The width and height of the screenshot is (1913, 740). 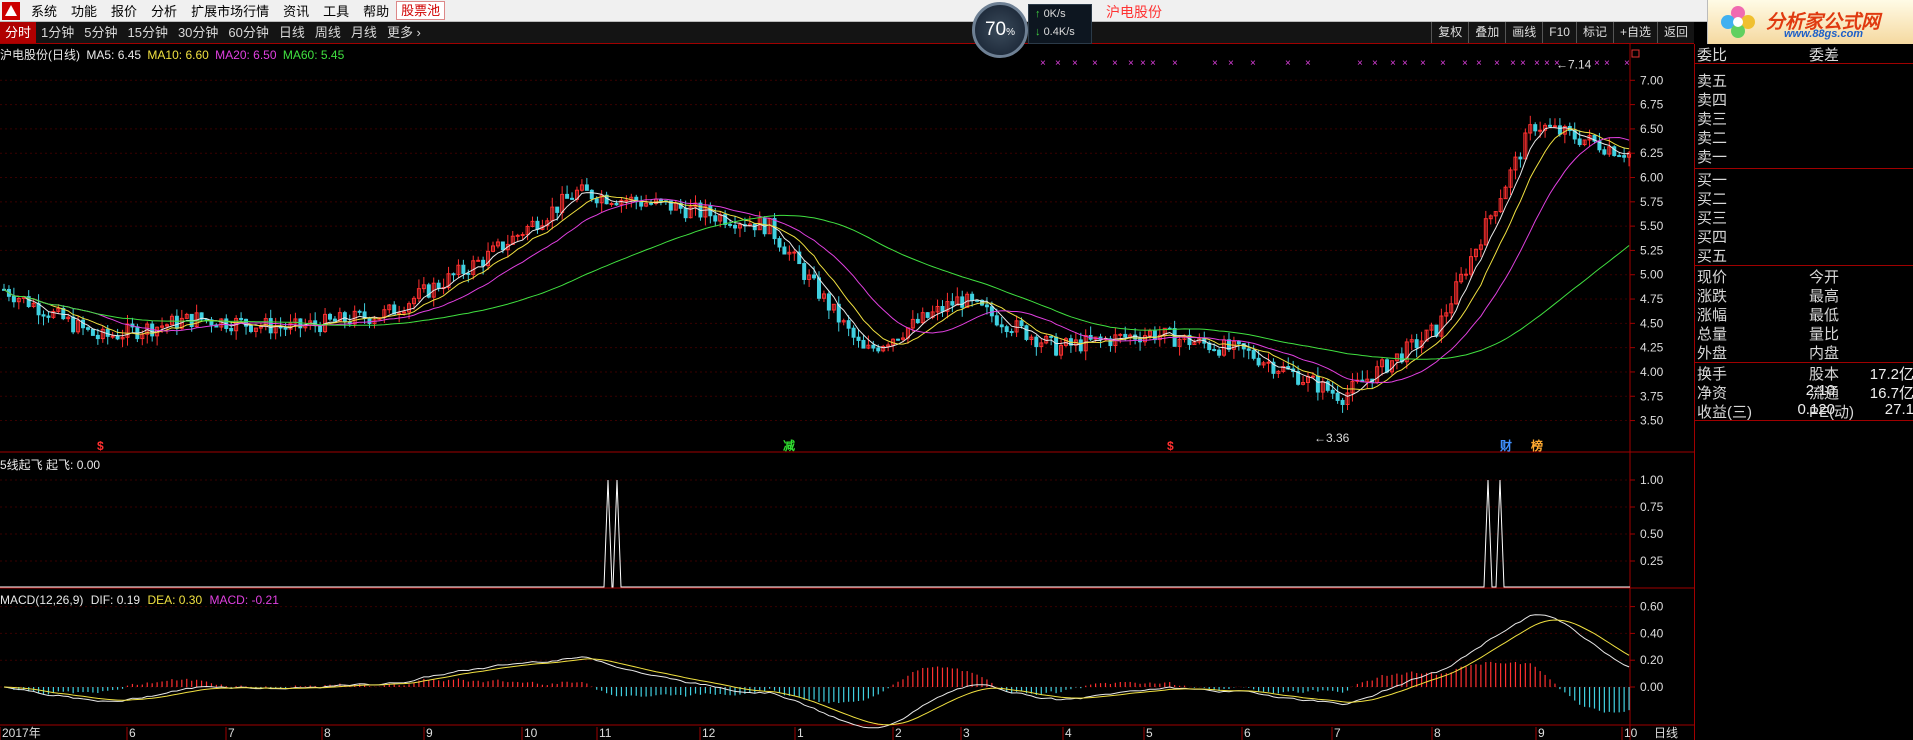 What do you see at coordinates (21, 733) in the screenshot?
I see `x-axis-label: 2017年` at bounding box center [21, 733].